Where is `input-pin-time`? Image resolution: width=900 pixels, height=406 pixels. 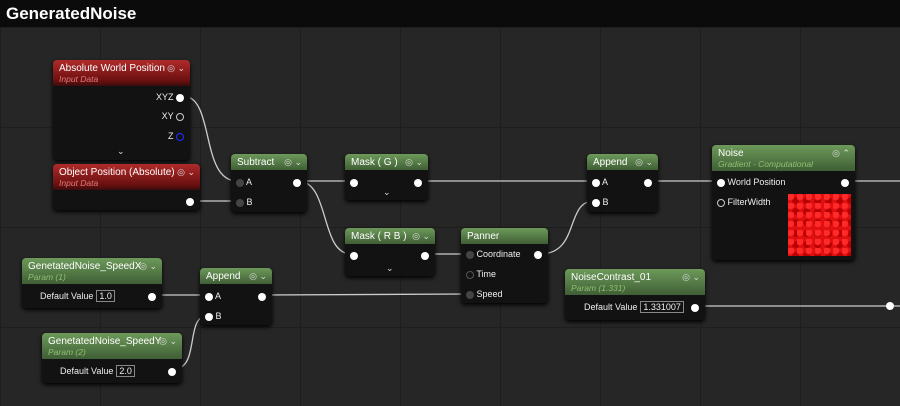 input-pin-time is located at coordinates (470, 274).